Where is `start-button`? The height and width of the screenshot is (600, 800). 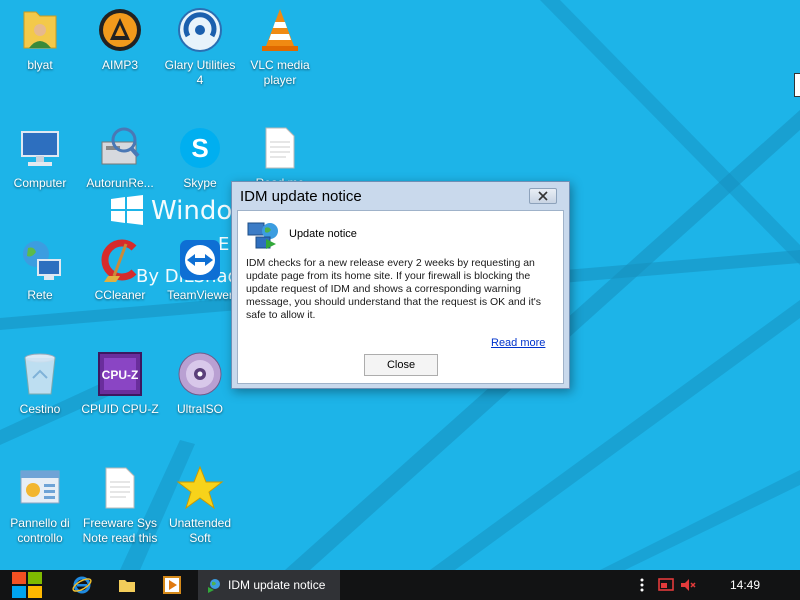 start-button is located at coordinates (27, 585).